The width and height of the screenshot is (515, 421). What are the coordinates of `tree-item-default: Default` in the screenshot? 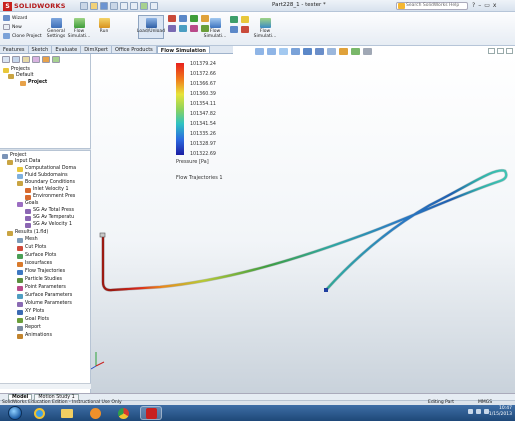 It's located at (21, 76).